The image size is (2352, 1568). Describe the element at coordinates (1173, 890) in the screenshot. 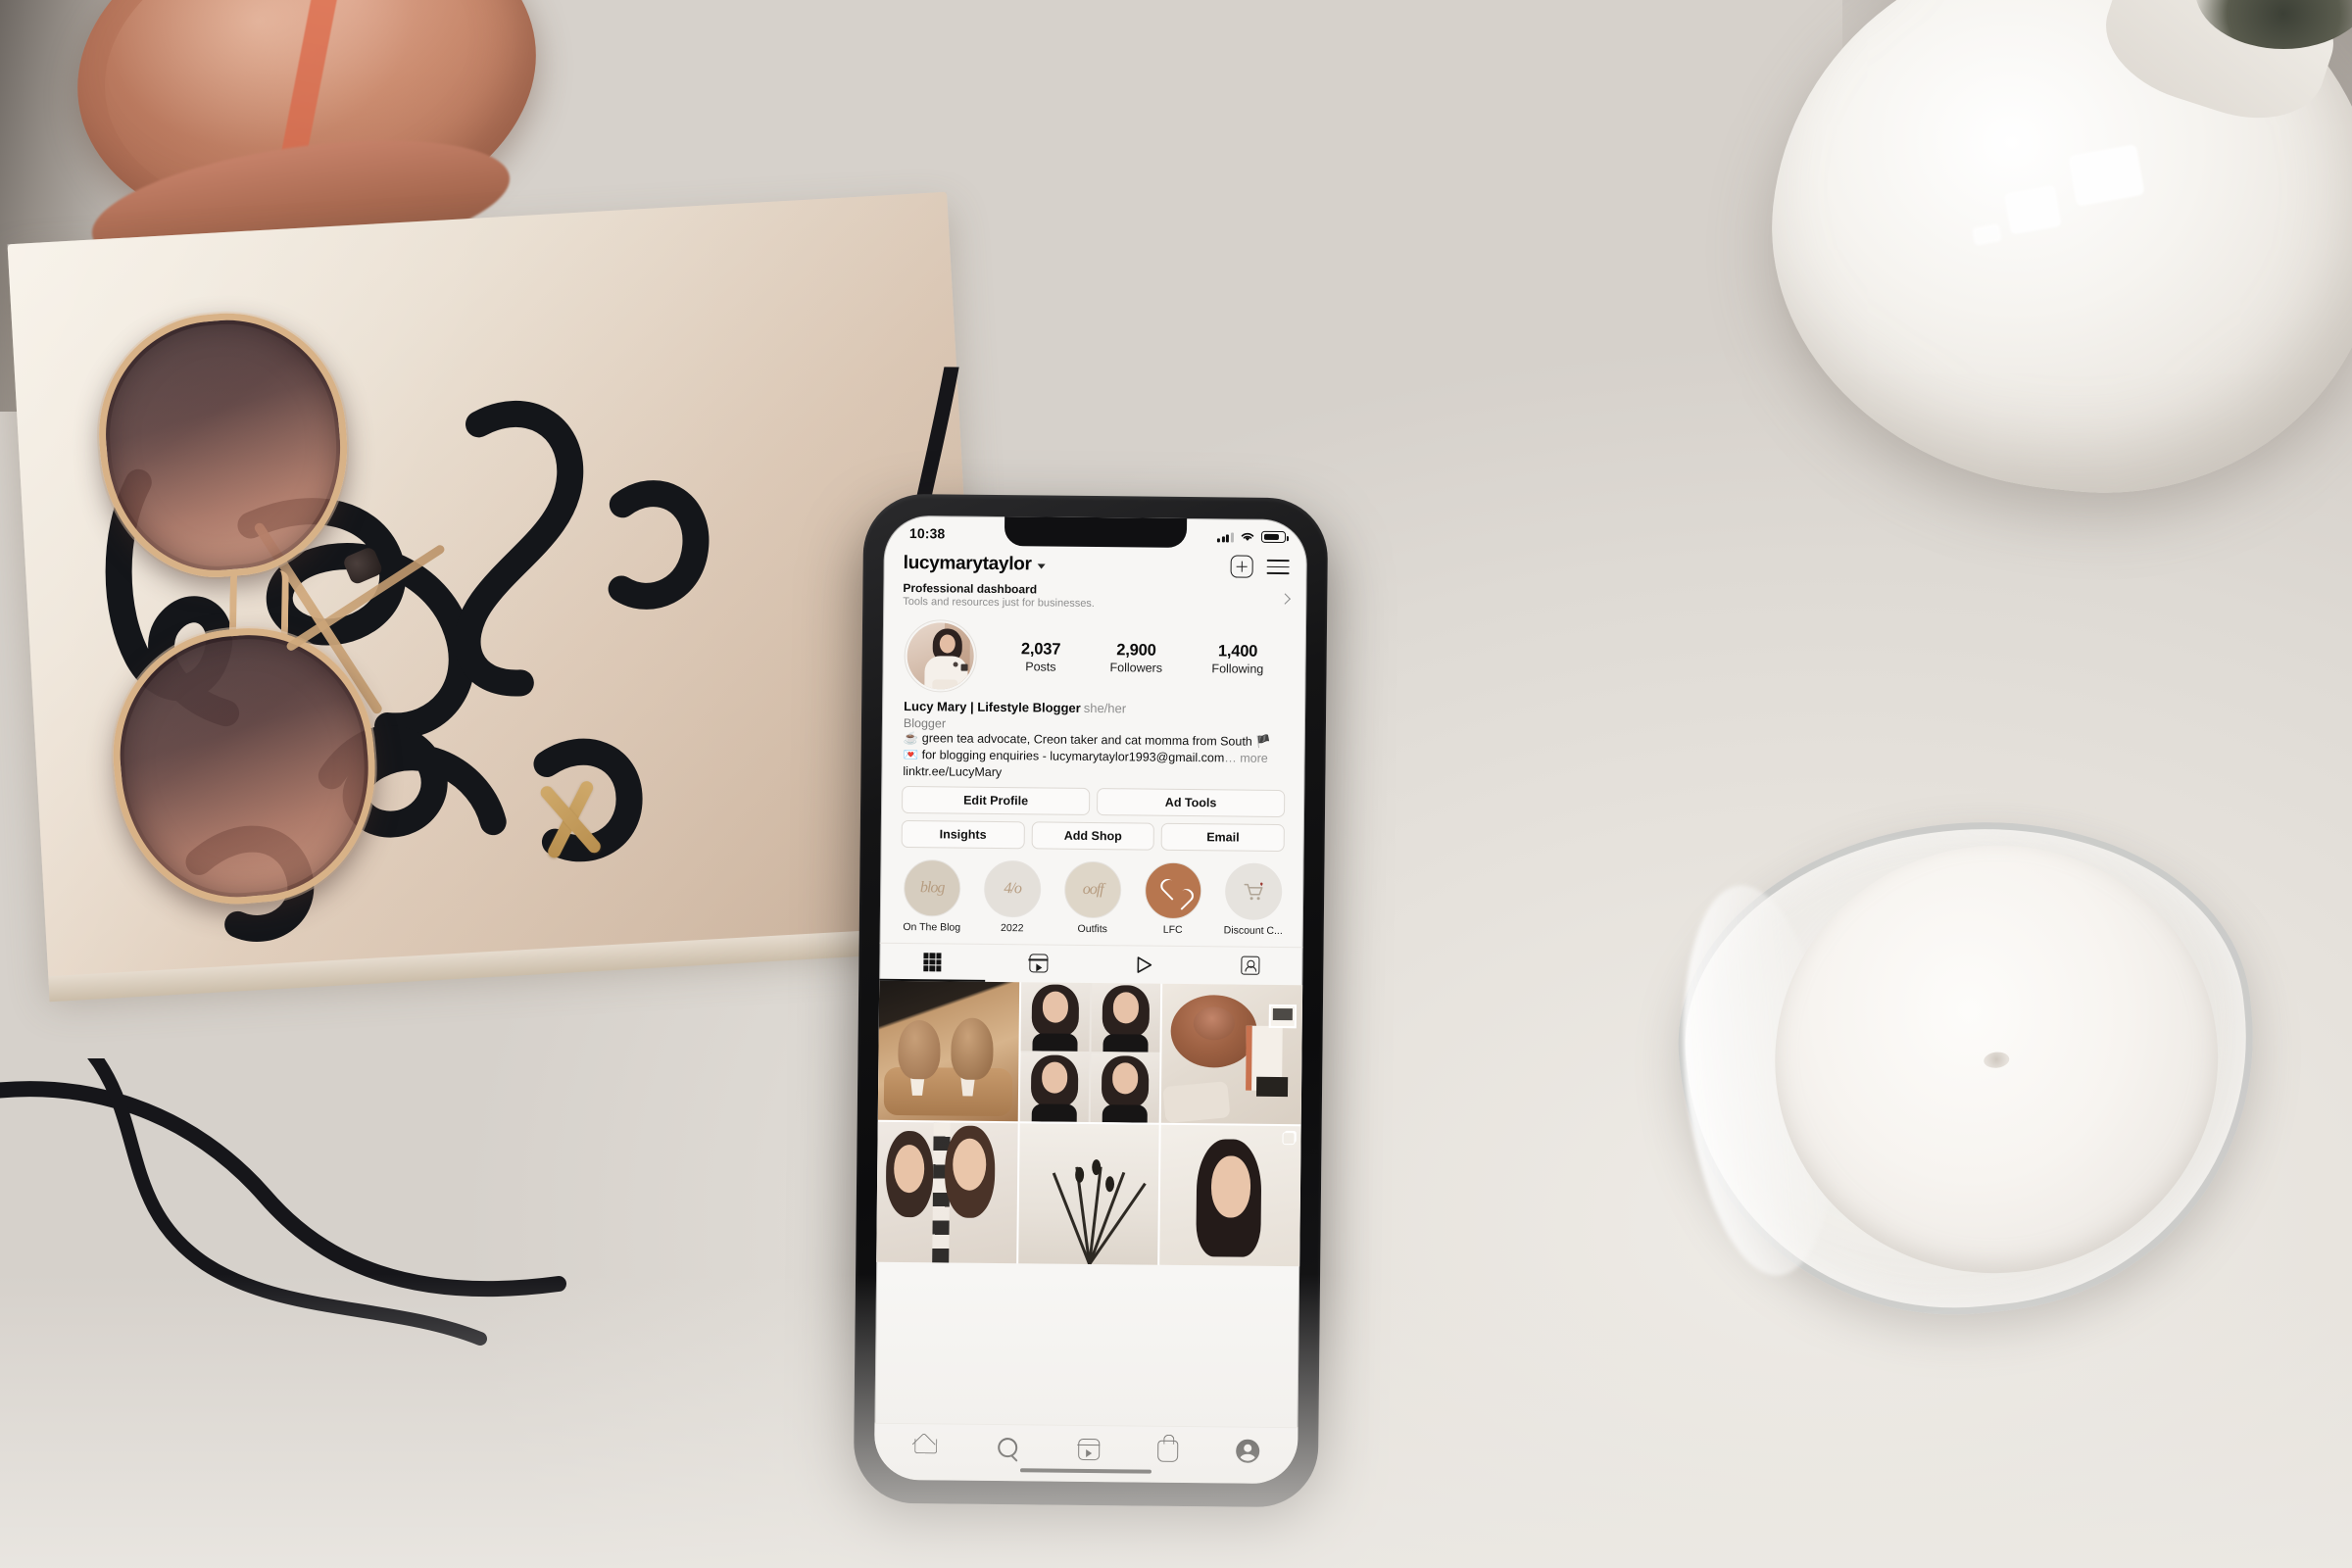

I see `heart-icon` at that location.